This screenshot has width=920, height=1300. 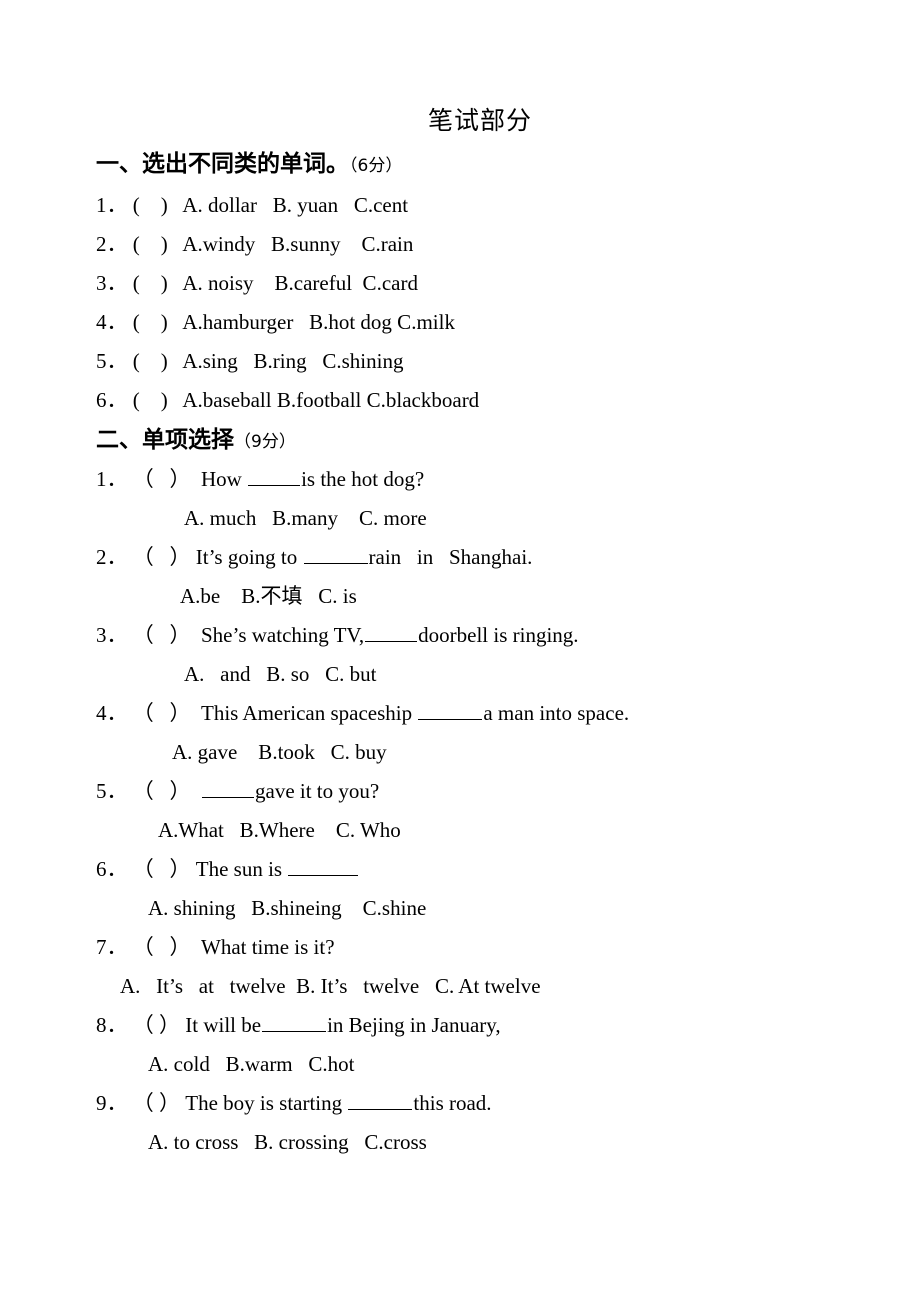 I want to click on s2-question-5: 5． （ ） gave it to you?, so click(x=237, y=791).